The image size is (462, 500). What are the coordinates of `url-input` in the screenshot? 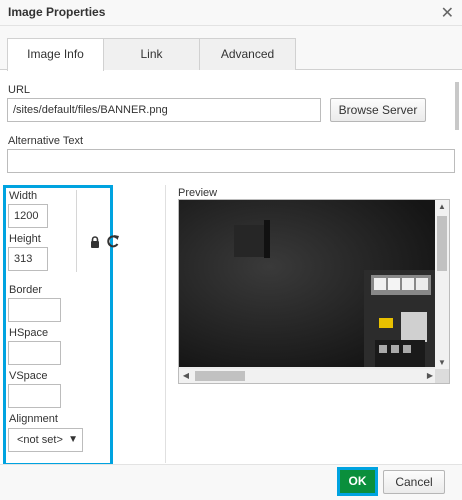 It's located at (164, 110).